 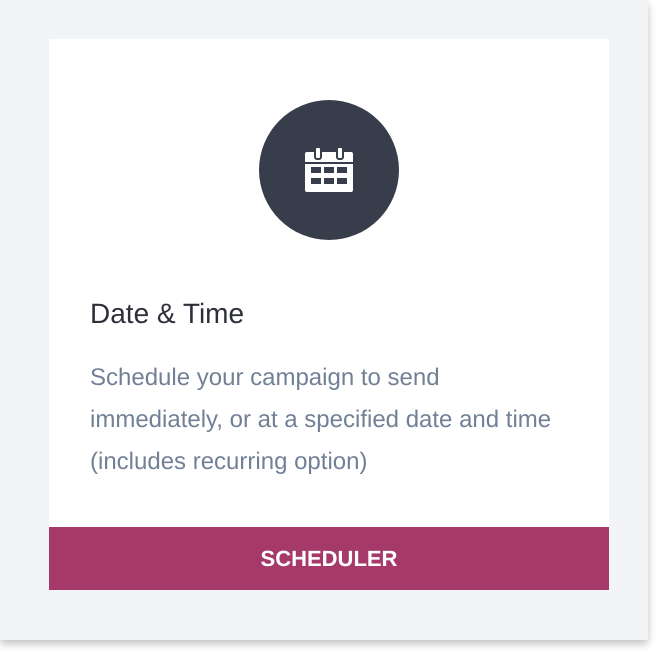 What do you see at coordinates (168, 314) in the screenshot?
I see `card-title: Date & Time` at bounding box center [168, 314].